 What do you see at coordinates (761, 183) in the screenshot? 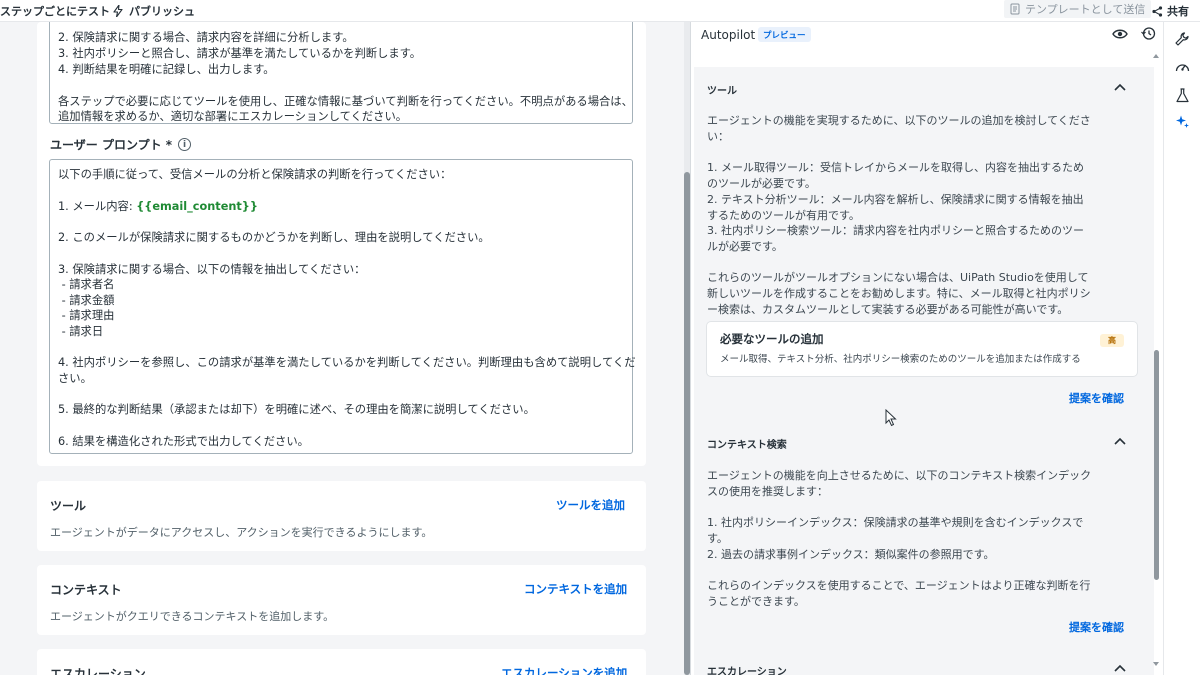
I see `suggestion-text: のツールが必要です。` at bounding box center [761, 183].